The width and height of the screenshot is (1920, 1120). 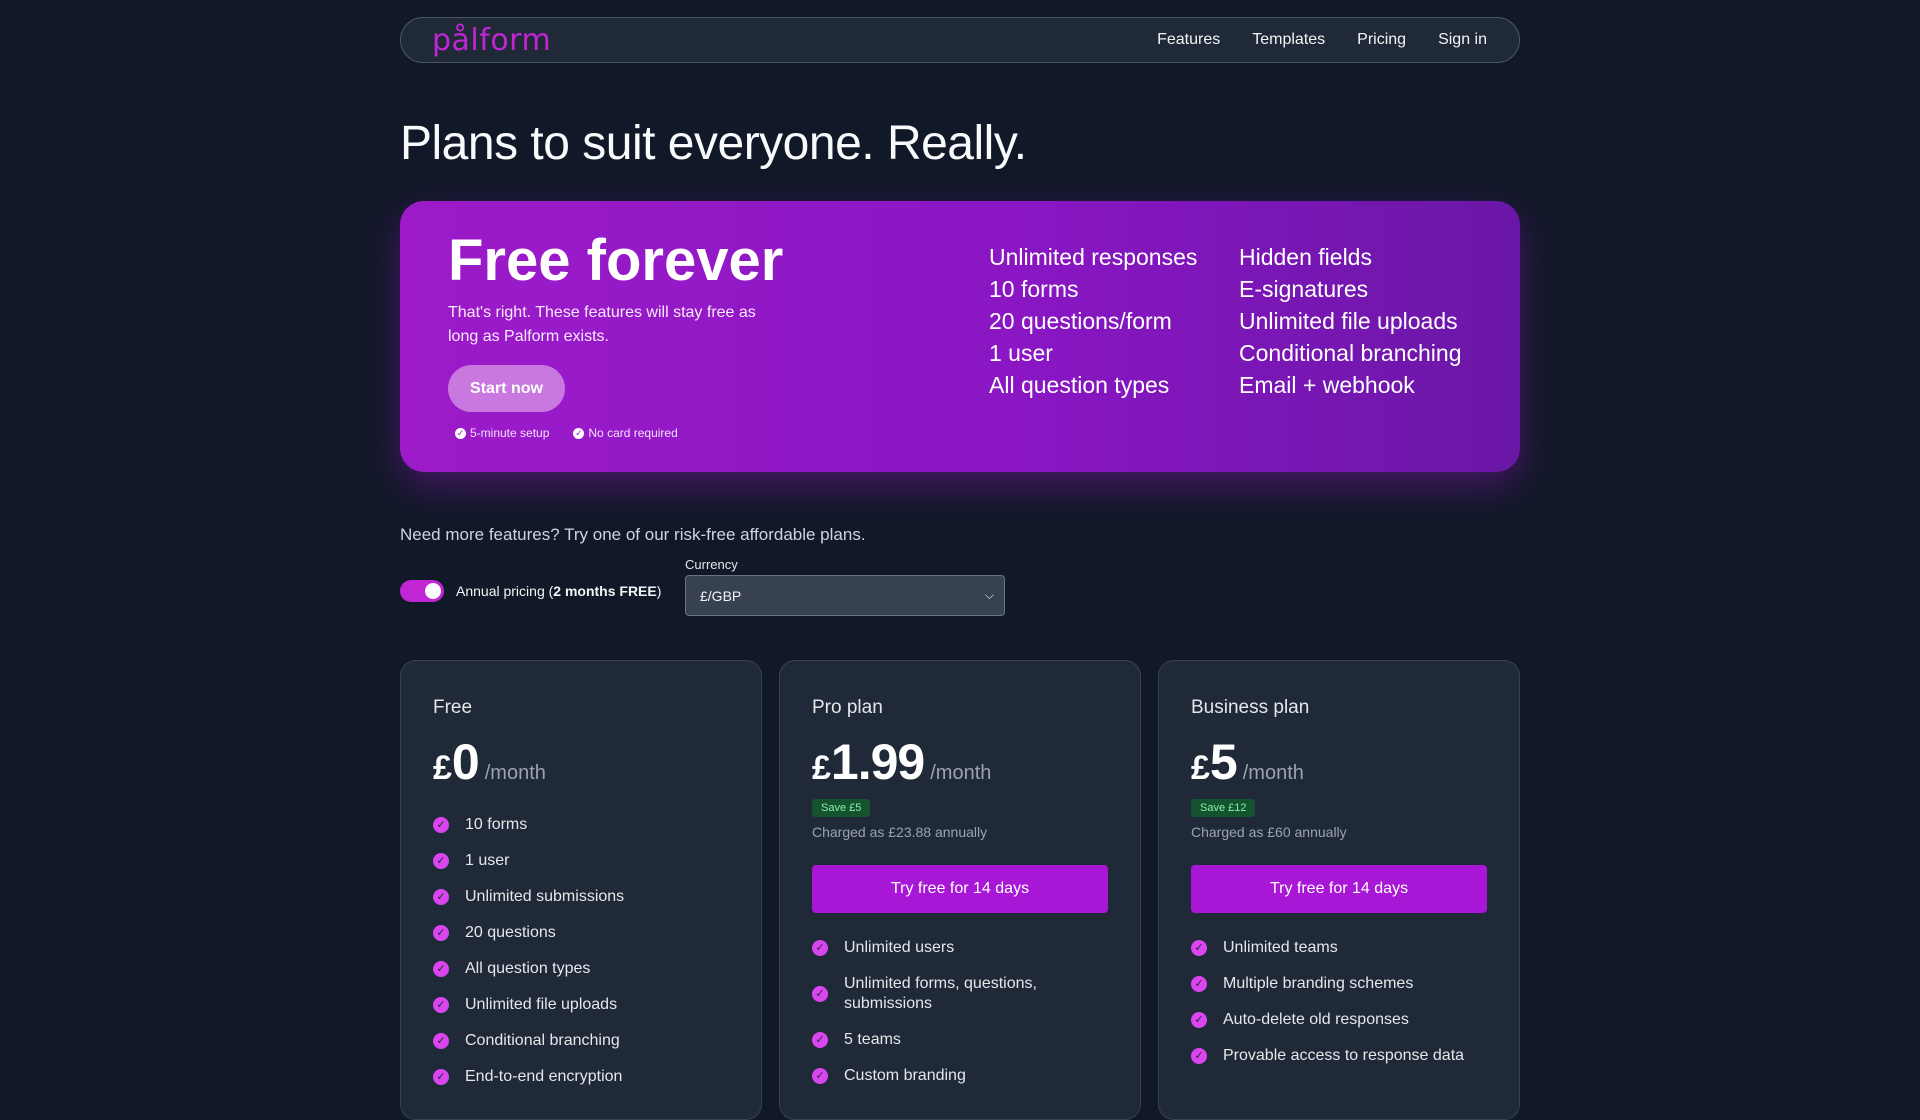 What do you see at coordinates (559, 591) in the screenshot?
I see `annual-pricing-label: Annual pricing (2 months FREE)` at bounding box center [559, 591].